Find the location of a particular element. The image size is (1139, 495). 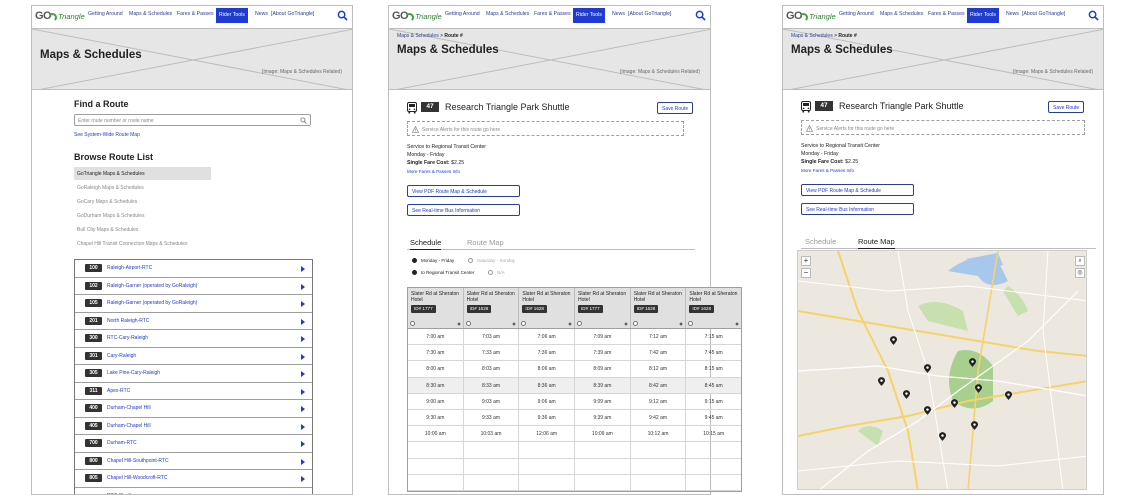

radio-direction-rtc: to Regional Transit Center is located at coordinates (443, 272).